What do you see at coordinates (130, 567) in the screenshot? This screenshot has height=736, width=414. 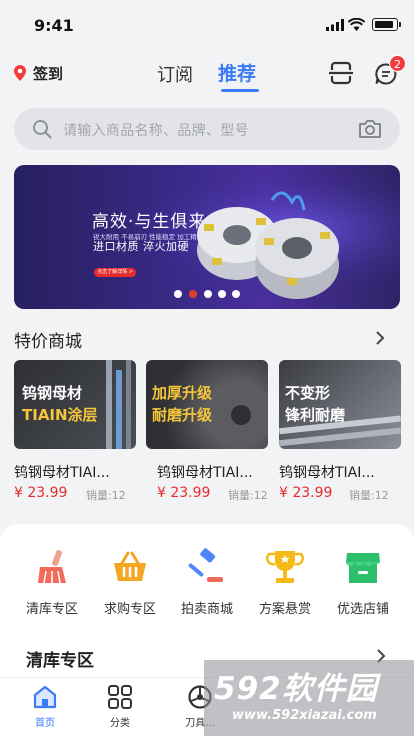 I see `basket-icon` at bounding box center [130, 567].